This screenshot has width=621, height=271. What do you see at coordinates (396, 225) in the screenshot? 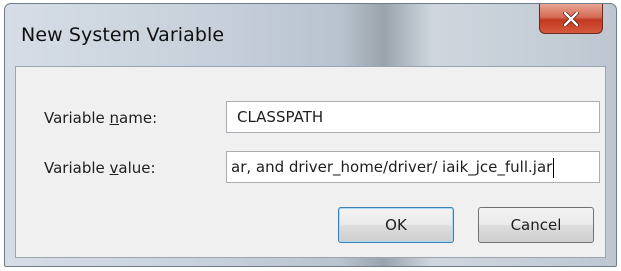
I see `ok-button: OK` at bounding box center [396, 225].